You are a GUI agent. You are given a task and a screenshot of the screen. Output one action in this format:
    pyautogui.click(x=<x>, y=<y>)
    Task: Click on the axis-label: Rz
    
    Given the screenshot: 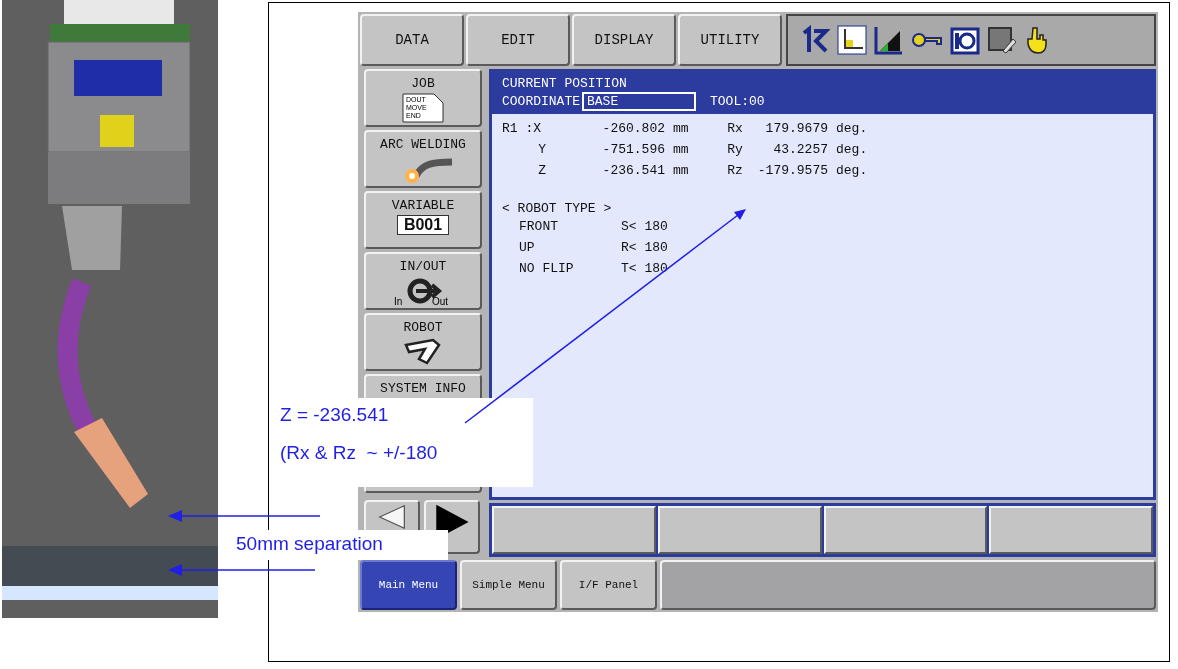 What is the action you would take?
    pyautogui.click(x=735, y=170)
    